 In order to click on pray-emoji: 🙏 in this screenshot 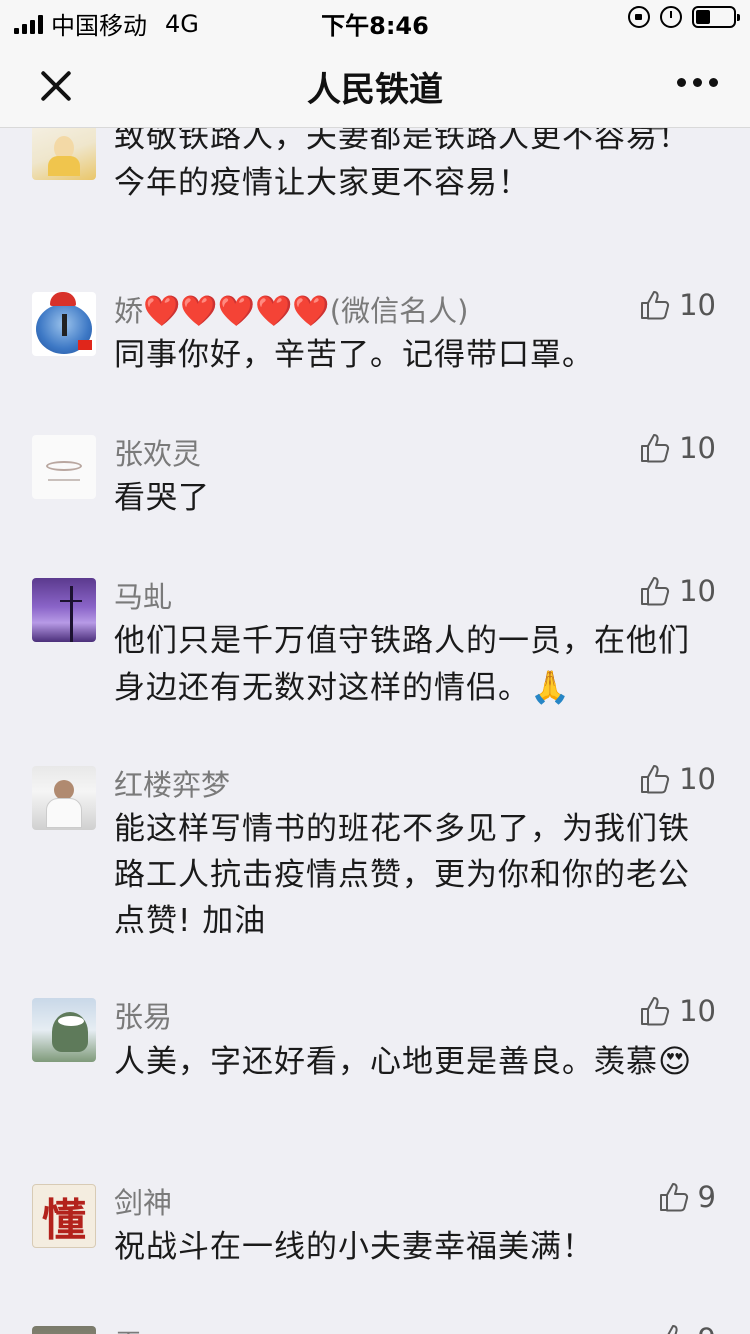, I will do `click(550, 687)`.